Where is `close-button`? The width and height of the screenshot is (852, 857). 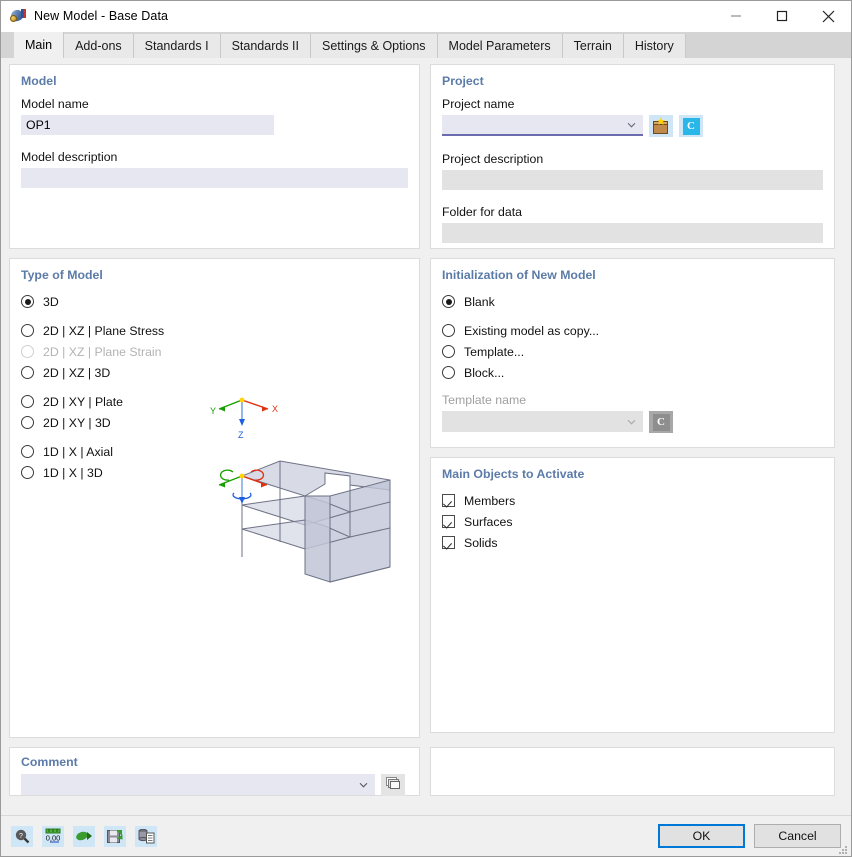 close-button is located at coordinates (828, 16).